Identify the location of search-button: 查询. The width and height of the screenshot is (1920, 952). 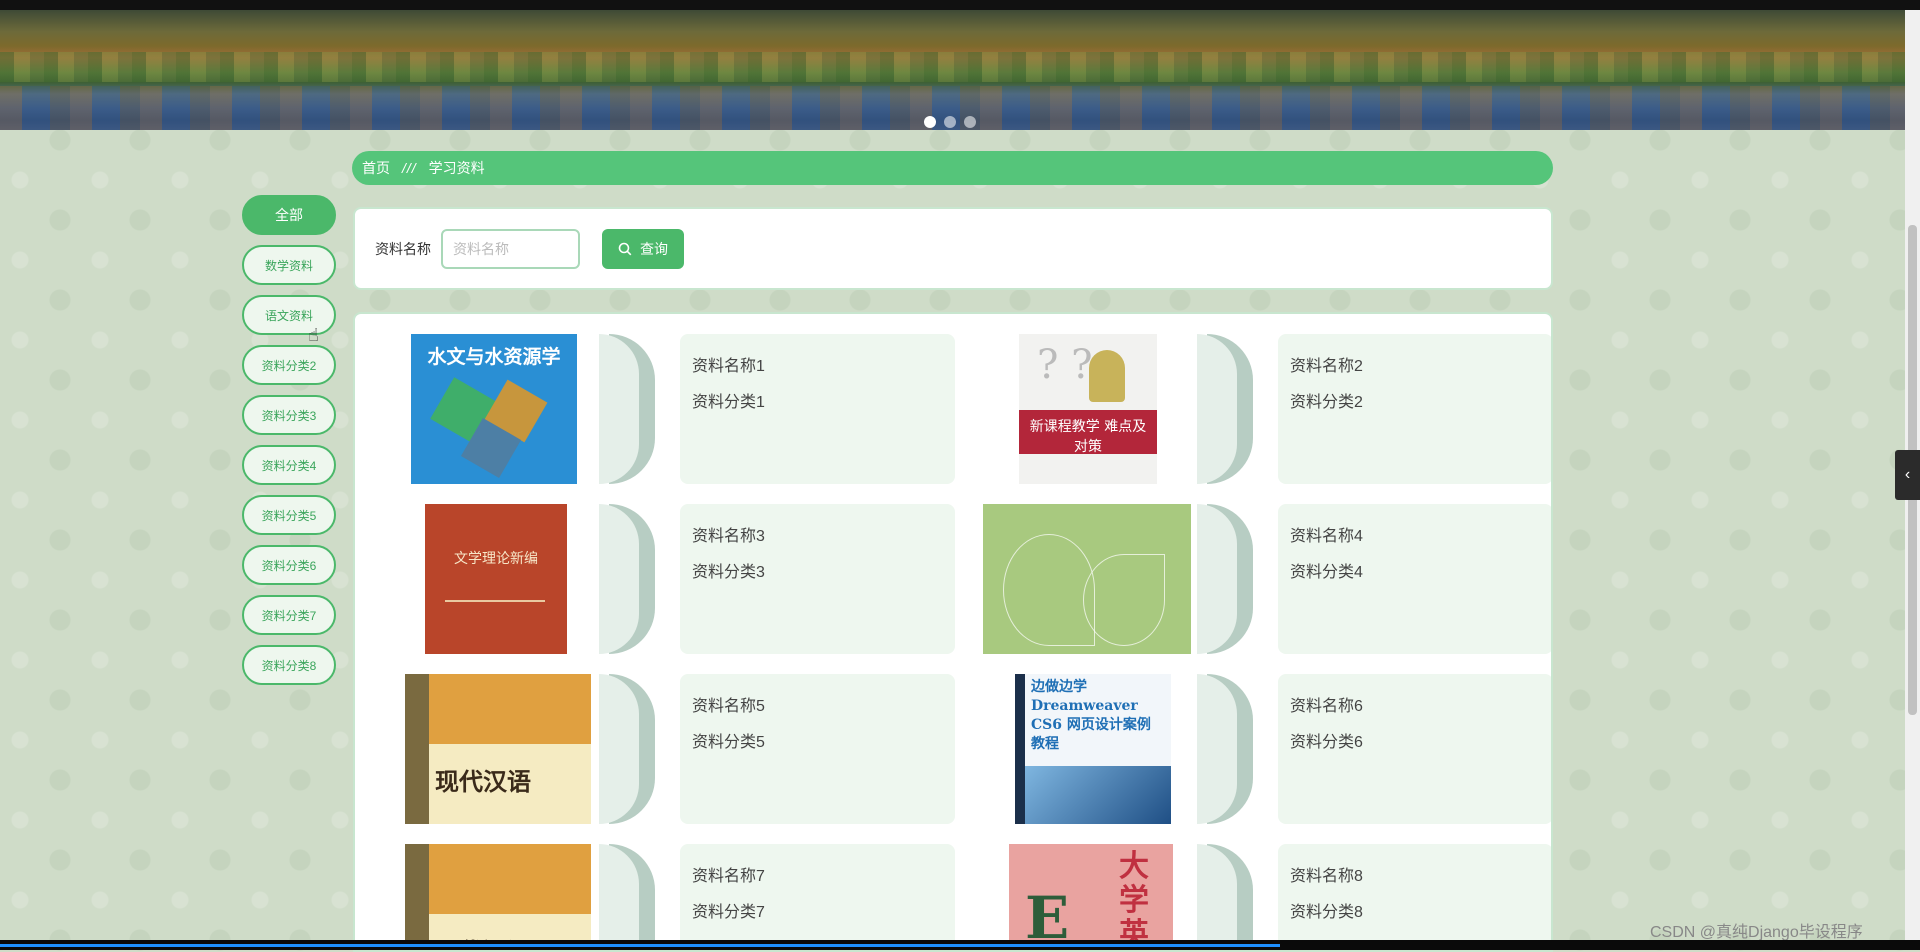
(643, 248).